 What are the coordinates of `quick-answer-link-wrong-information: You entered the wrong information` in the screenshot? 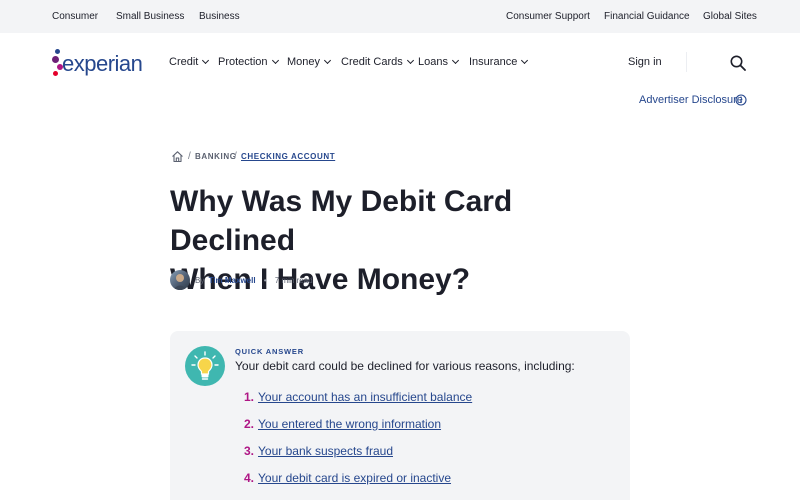 It's located at (349, 424).